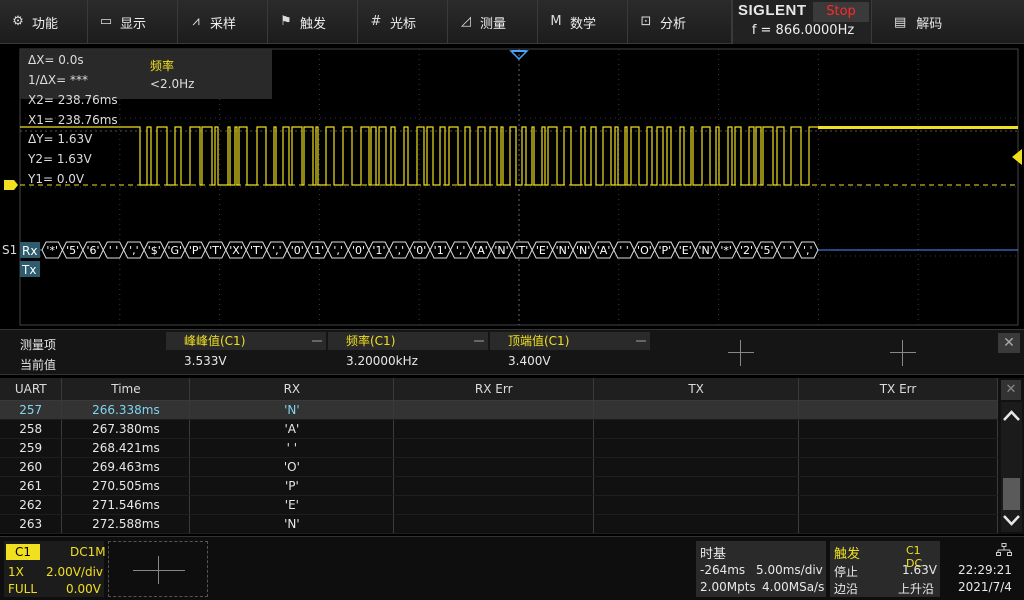  I want to click on menu-label: 采样, so click(223, 24).